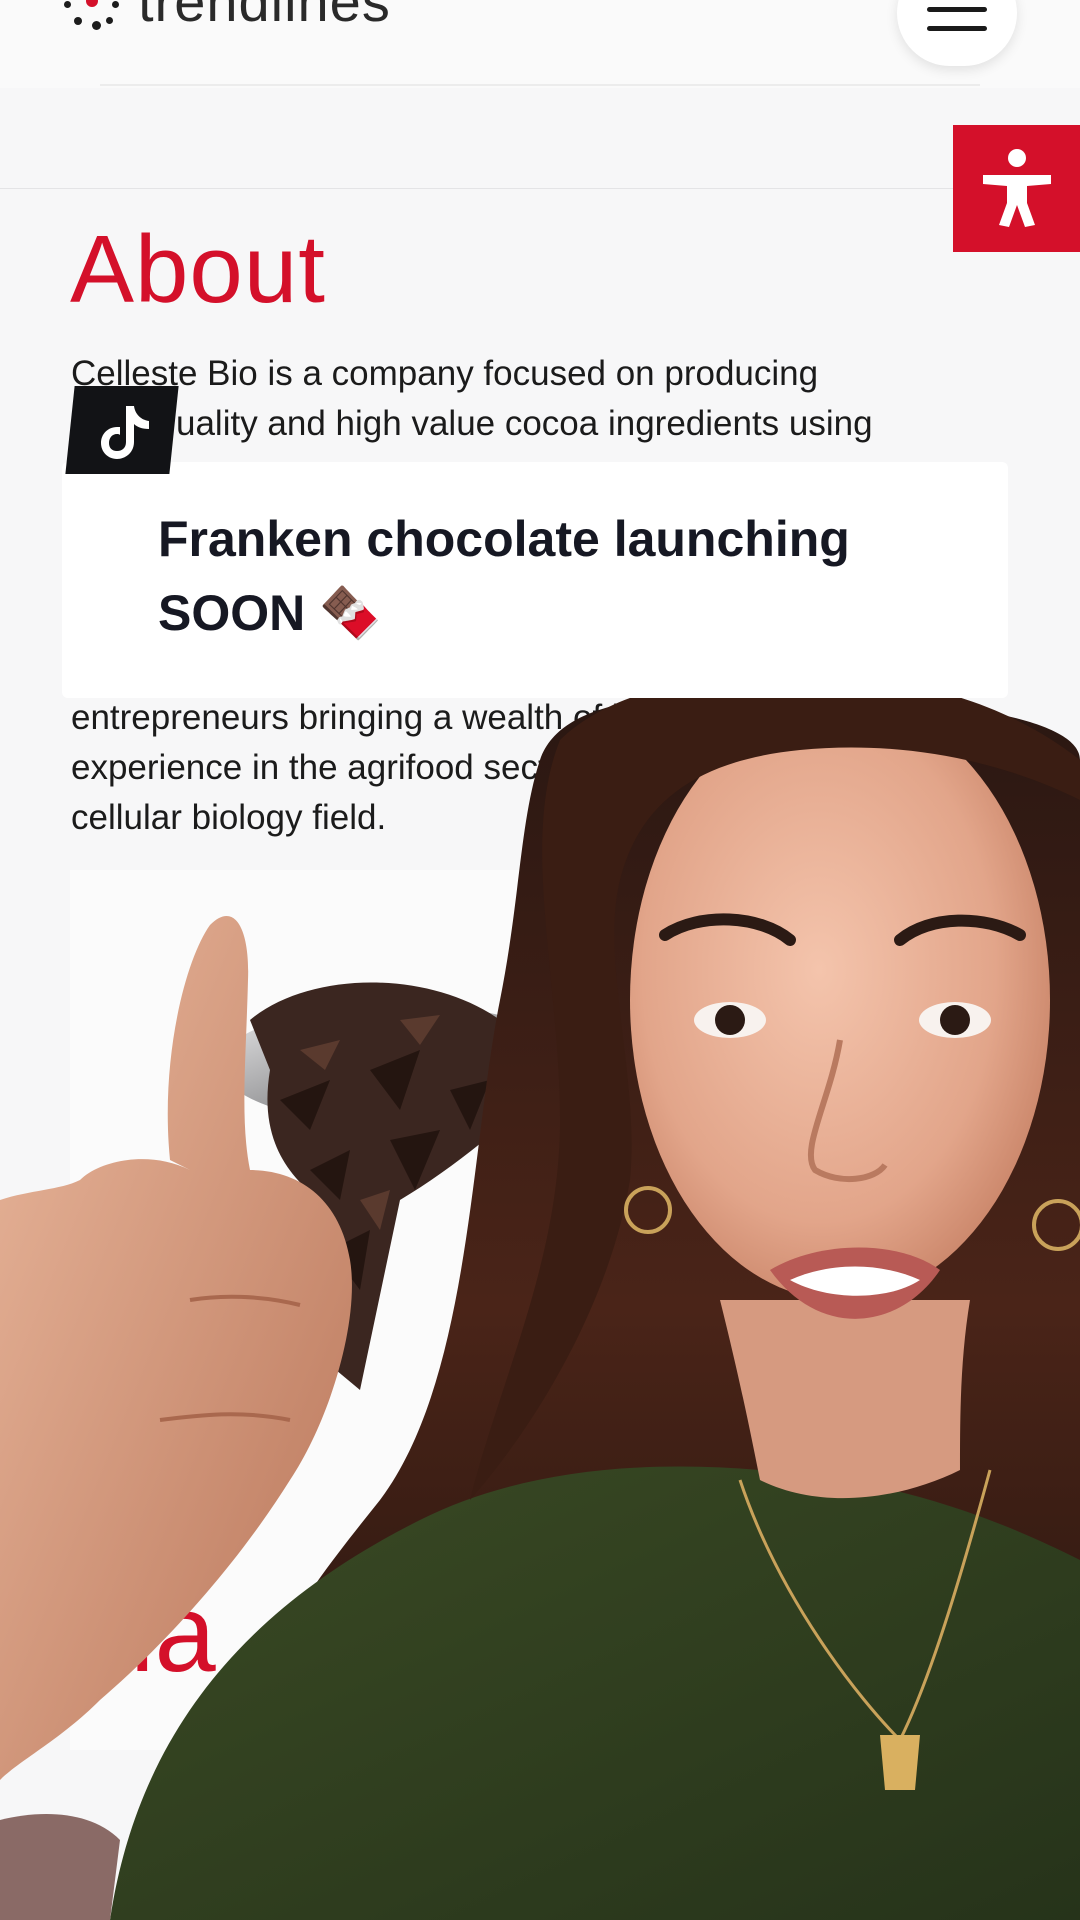  What do you see at coordinates (535, 580) in the screenshot?
I see `video-caption-card: Franken chocolate launching SOON 🍫` at bounding box center [535, 580].